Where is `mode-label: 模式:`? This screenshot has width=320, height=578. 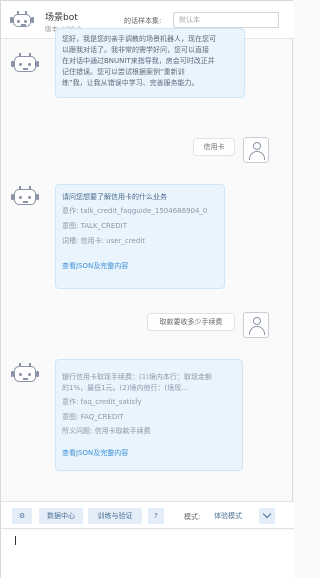 mode-label: 模式: is located at coordinates (192, 517).